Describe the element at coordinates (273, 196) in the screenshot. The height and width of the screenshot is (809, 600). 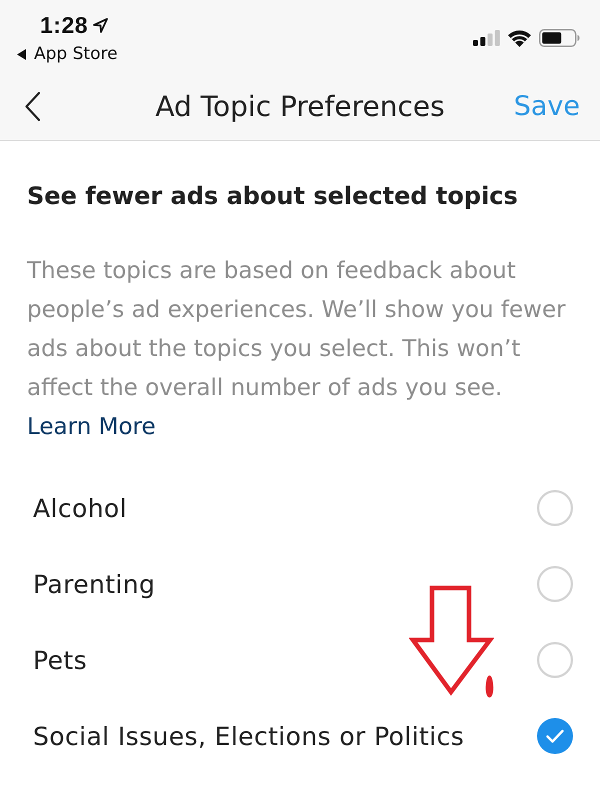
I see `section-heading: See fewer ads about selected topics` at that location.